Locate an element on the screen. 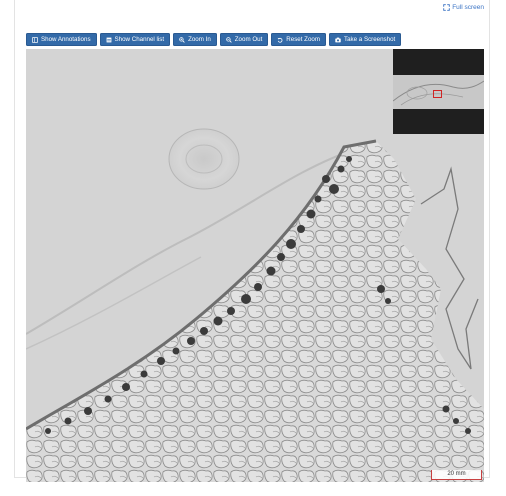 The width and height of the screenshot is (506, 496). channel-list-icon is located at coordinates (108, 39).